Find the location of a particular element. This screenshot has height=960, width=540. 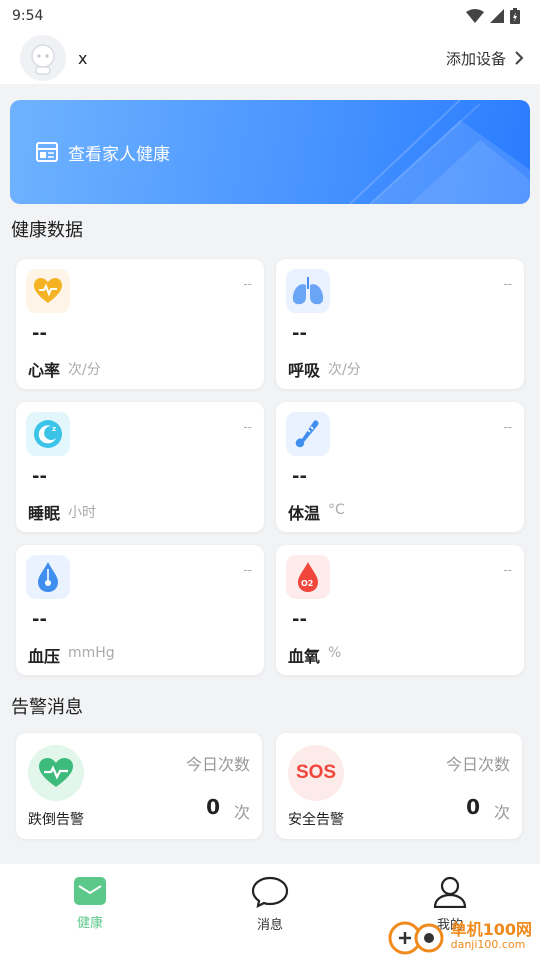

heart-rate-card: -- -- 心率 次/分 is located at coordinates (140, 324).